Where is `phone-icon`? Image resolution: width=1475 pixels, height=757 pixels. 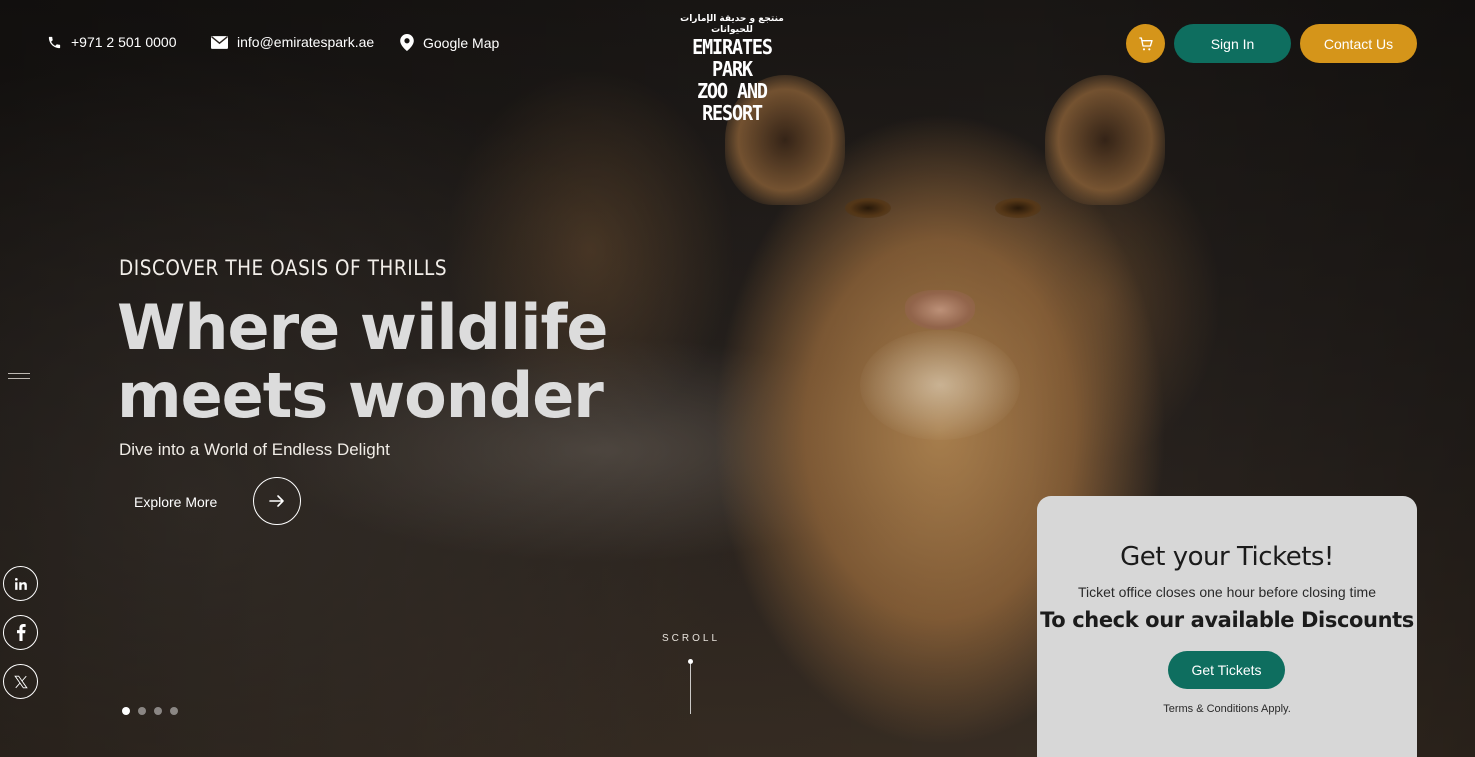 phone-icon is located at coordinates (54, 42).